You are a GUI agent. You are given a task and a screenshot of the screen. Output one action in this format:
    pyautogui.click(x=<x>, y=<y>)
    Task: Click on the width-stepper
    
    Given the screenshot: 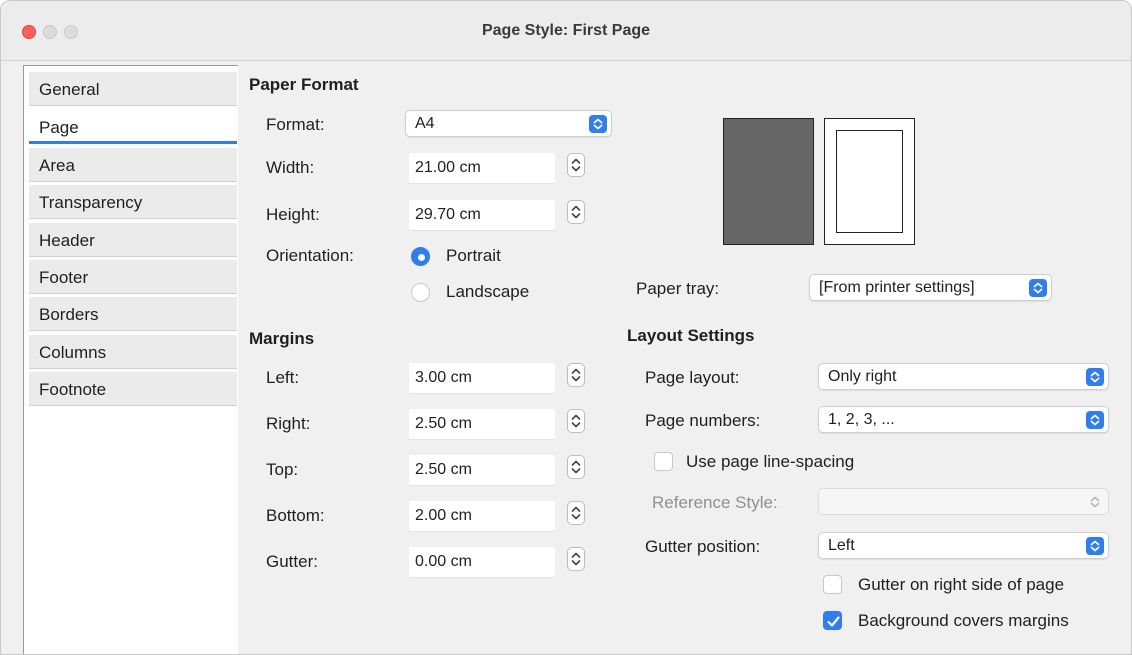 What is the action you would take?
    pyautogui.click(x=576, y=165)
    